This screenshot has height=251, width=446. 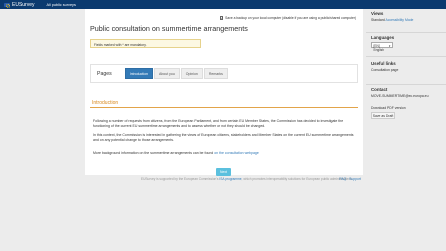 I want to click on isa-programme-link: ISA programme, so click(x=230, y=179).